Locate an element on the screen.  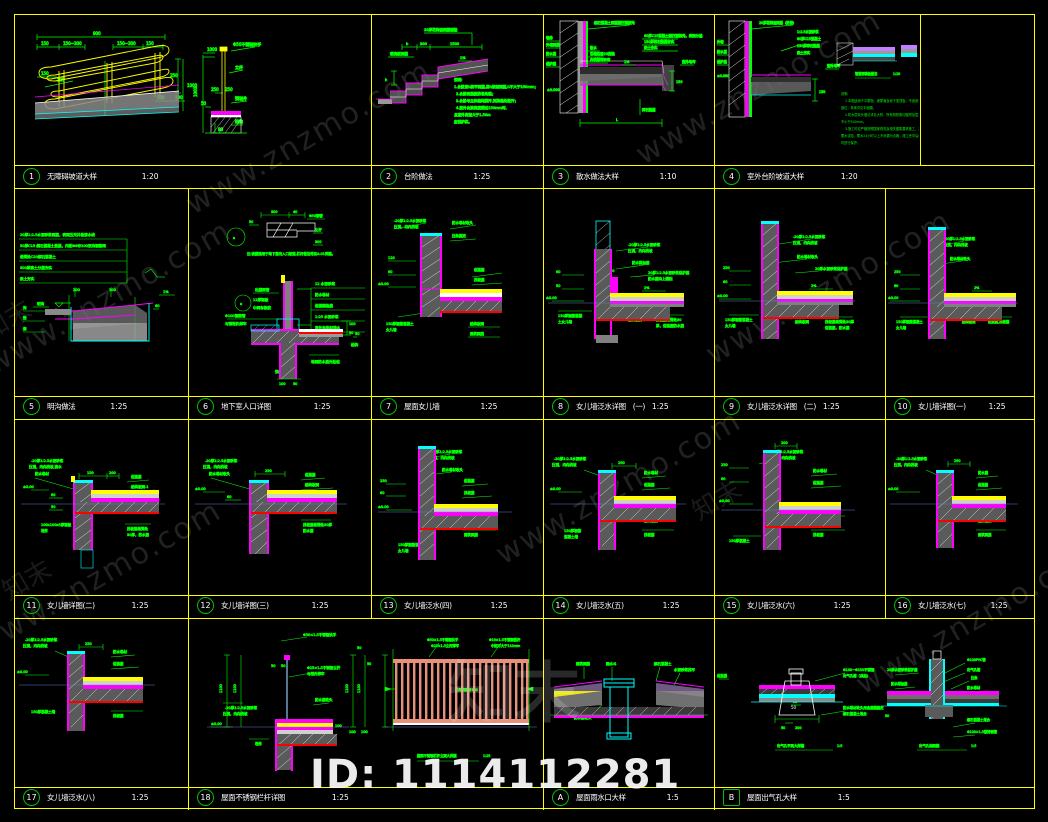
detail-title-suffix: (二) is located at coordinates (810, 406).